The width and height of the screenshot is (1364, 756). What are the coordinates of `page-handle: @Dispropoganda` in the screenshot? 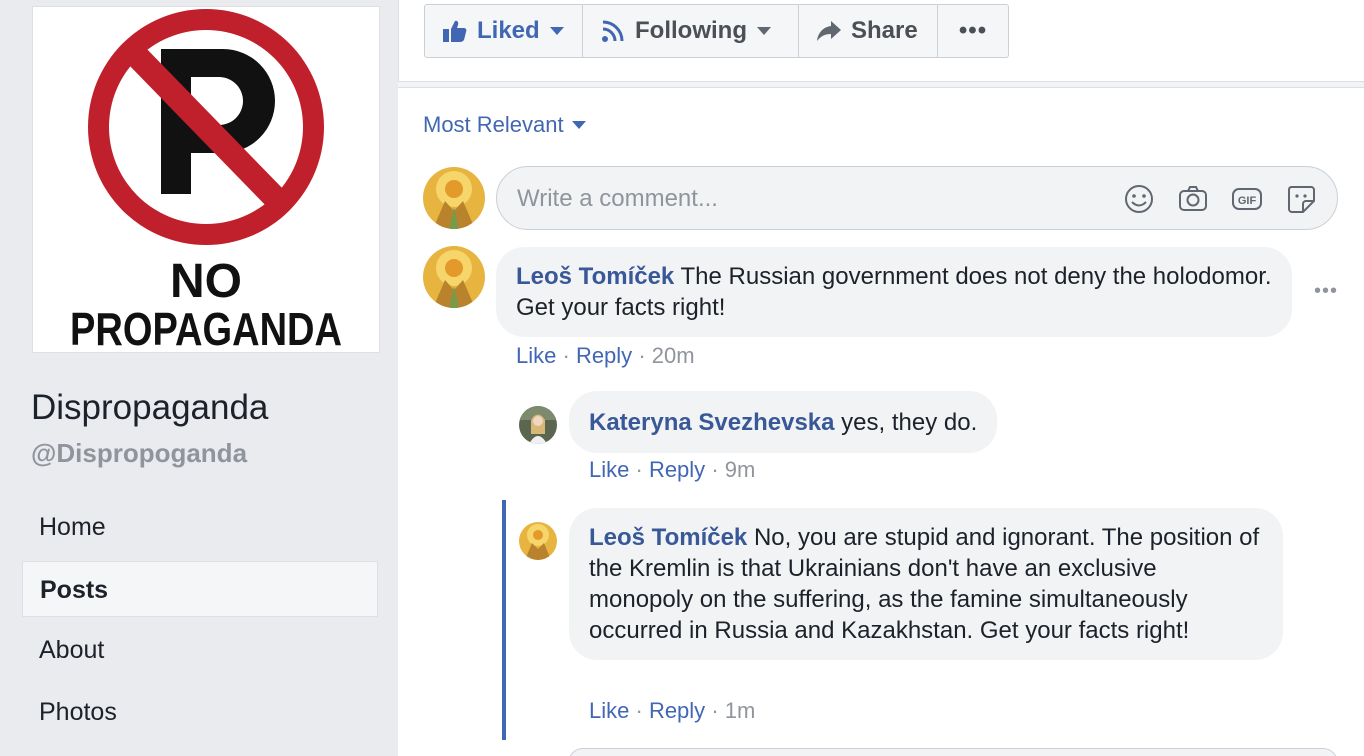 It's located at (139, 453).